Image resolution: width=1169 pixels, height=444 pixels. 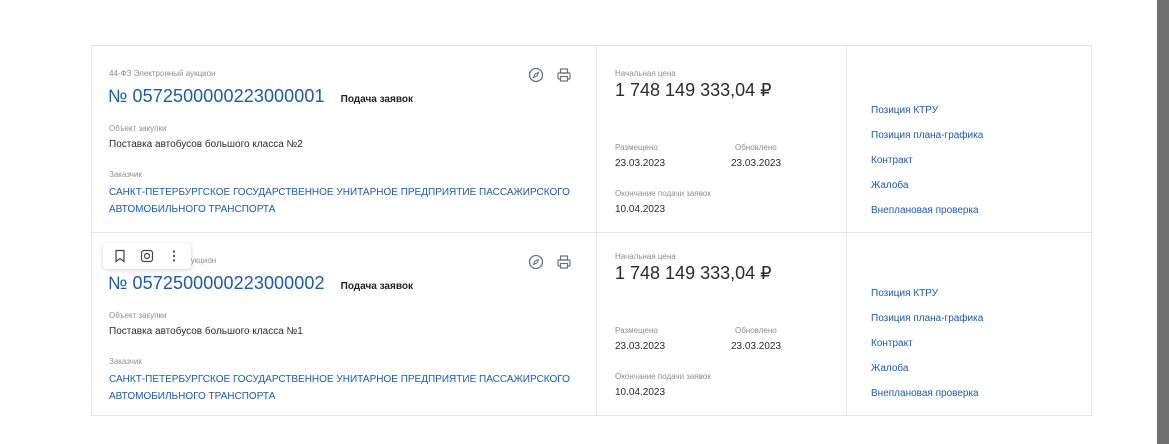 What do you see at coordinates (216, 96) in the screenshot?
I see `registry-number-link: № 0572500000223000001` at bounding box center [216, 96].